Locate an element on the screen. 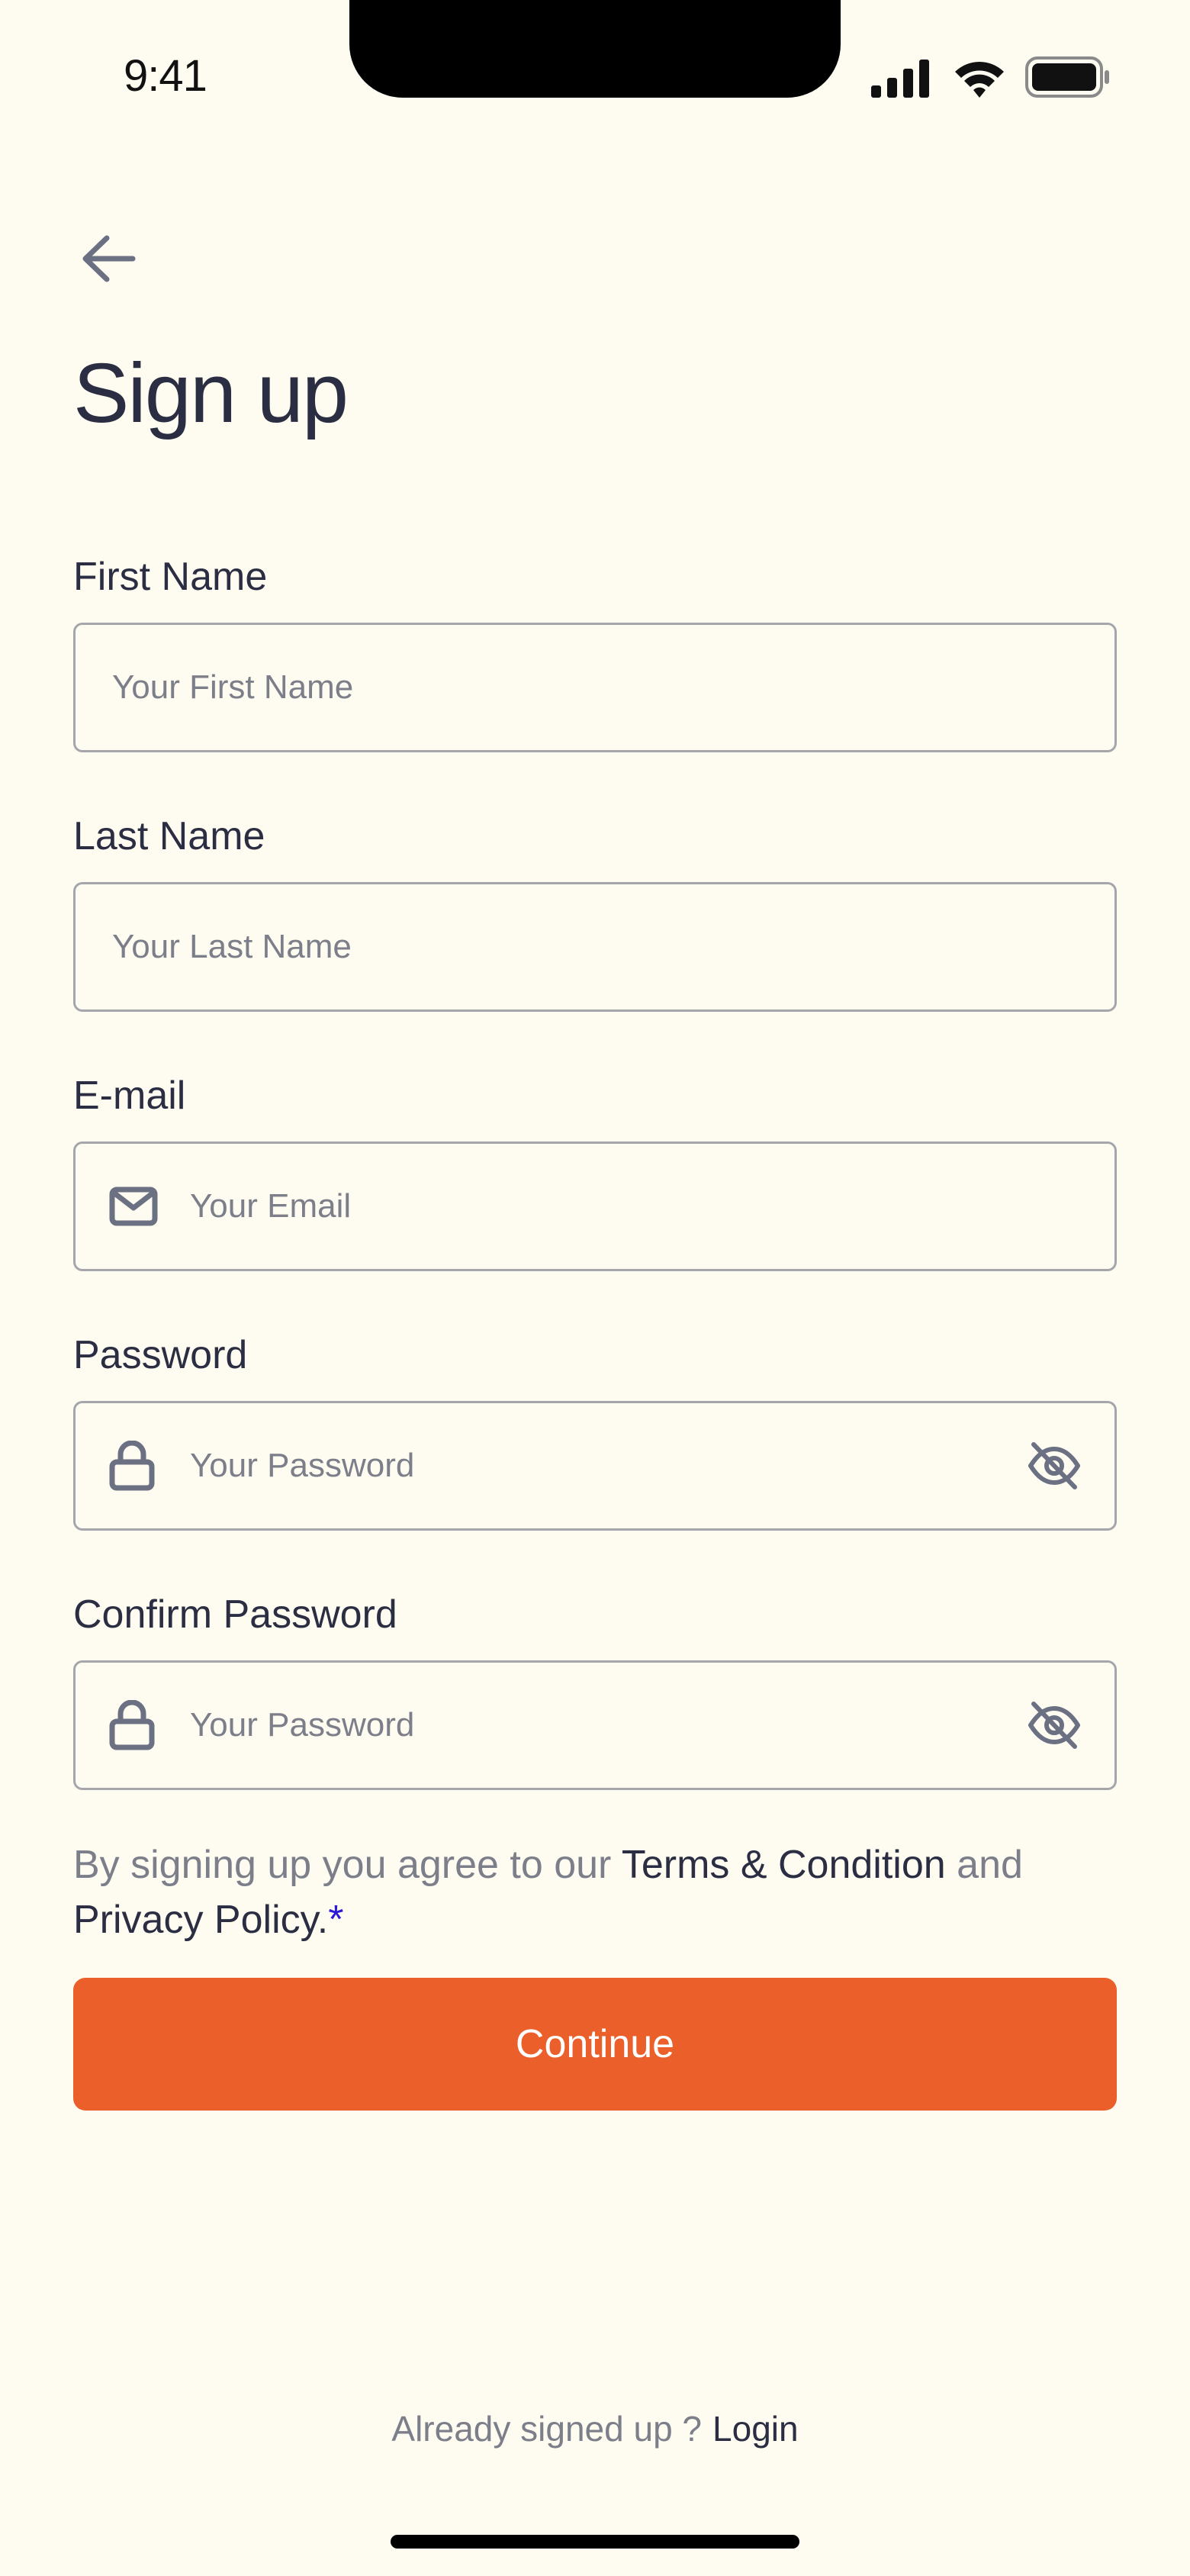  home-indicator is located at coordinates (595, 2542).